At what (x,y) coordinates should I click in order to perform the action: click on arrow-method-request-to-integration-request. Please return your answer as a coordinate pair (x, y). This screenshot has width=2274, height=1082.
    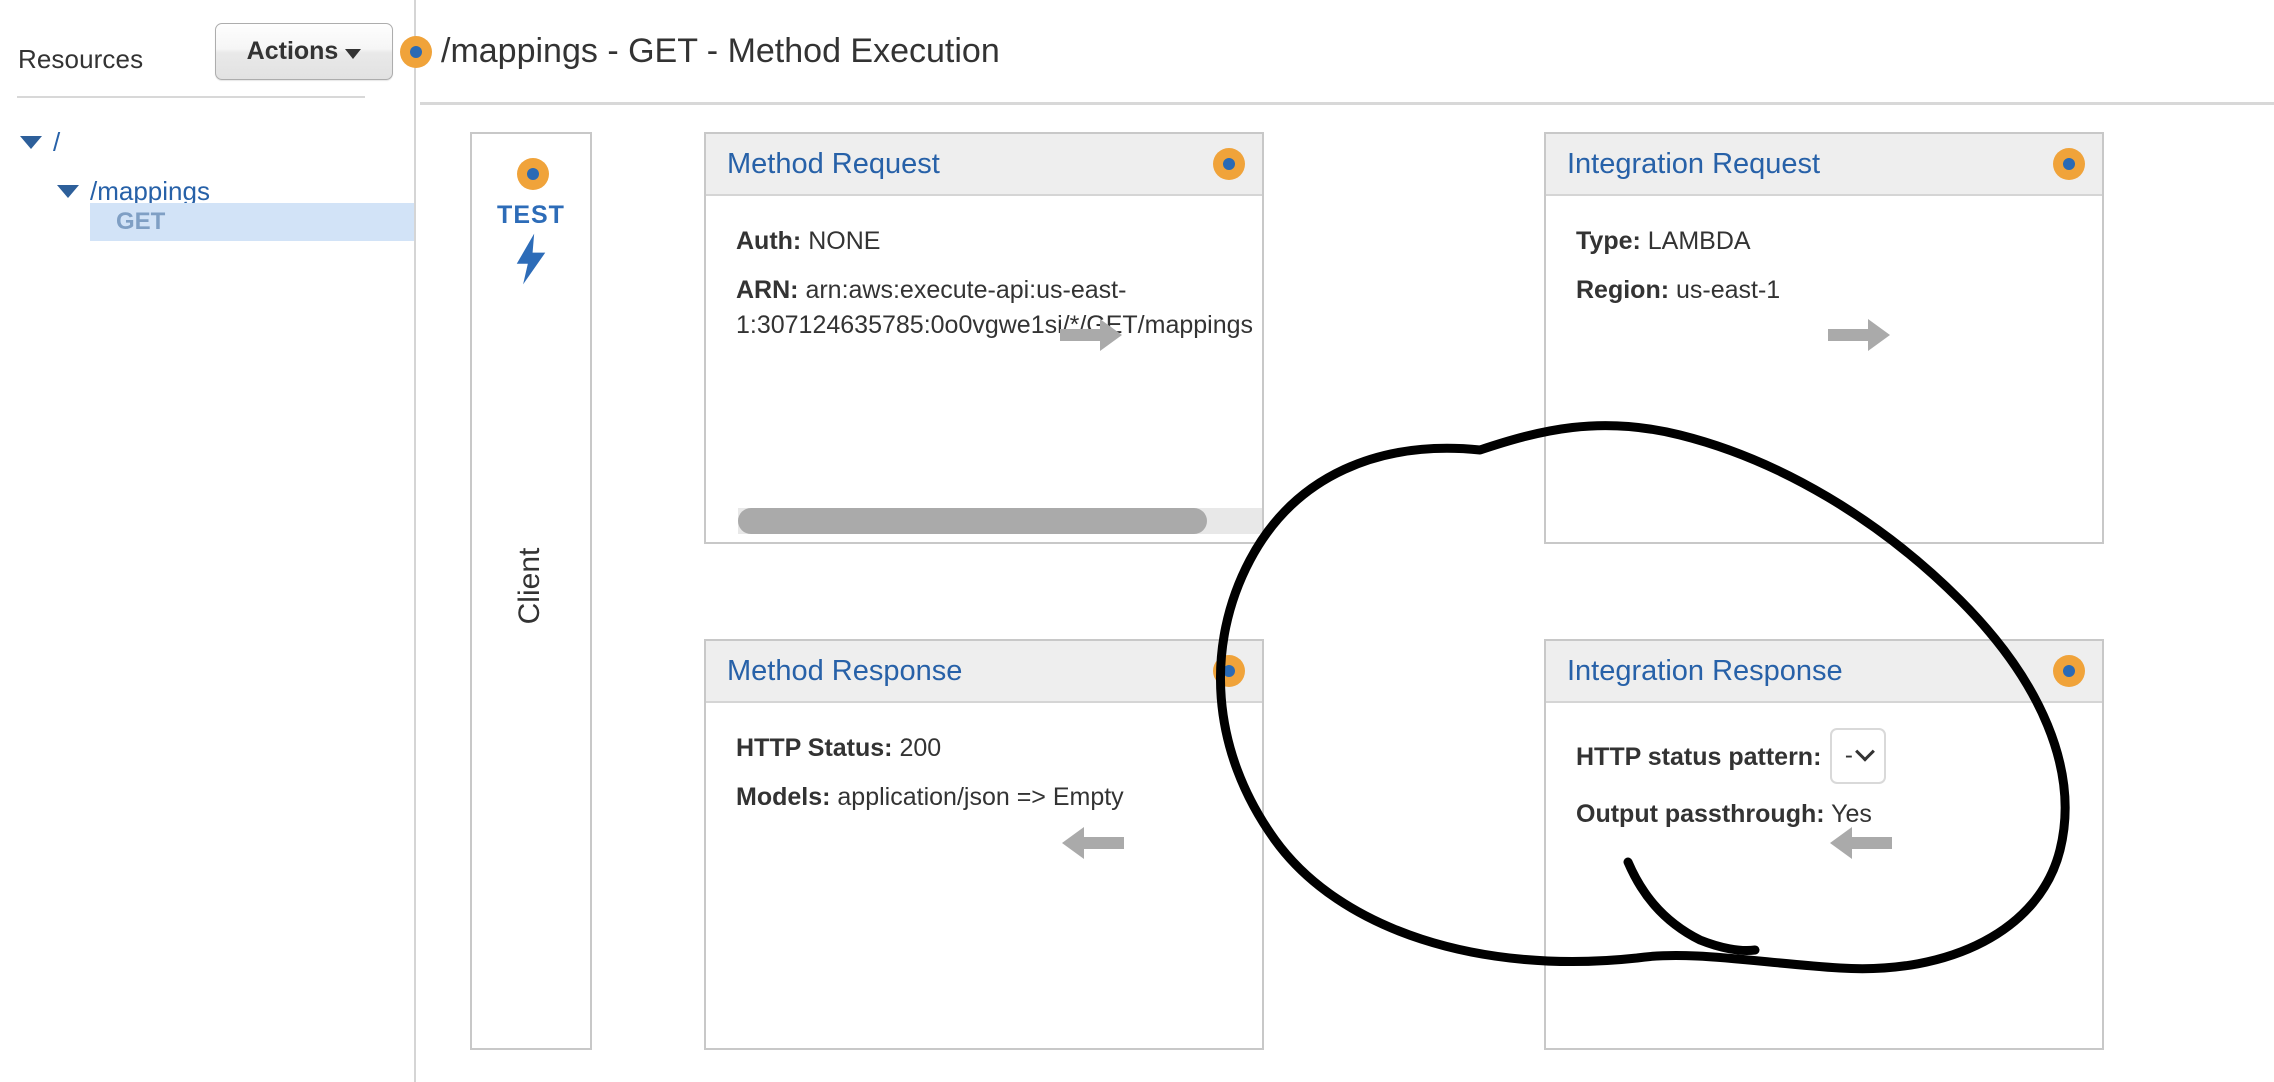
    Looking at the image, I should click on (1859, 335).